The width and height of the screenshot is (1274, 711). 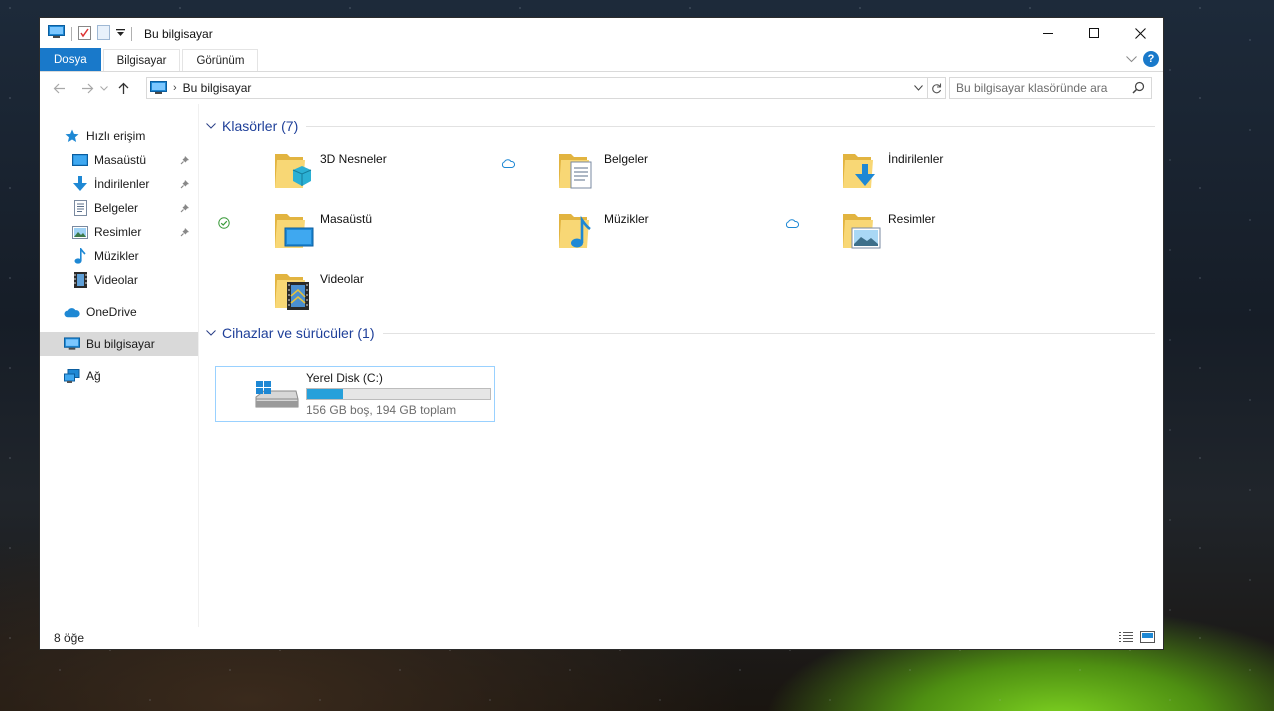 I want to click on devices-group-header: Cihazlar ve sürücüler (1), so click(x=680, y=333).